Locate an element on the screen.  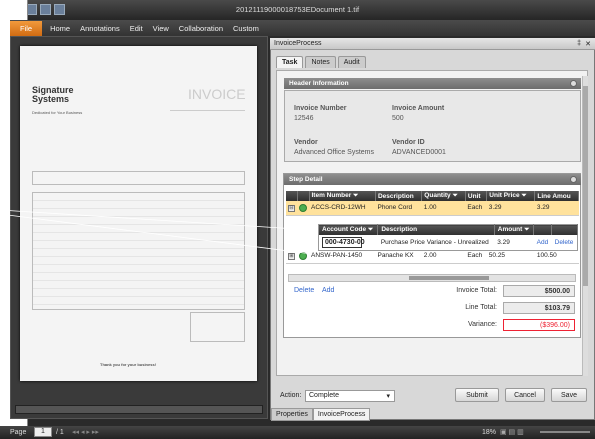
status-bar: Page 1 / 1 ◂◂ ◂ ▸ ▸▸ 18% ▣ ▤ ▥ is located at coordinates (297, 432).